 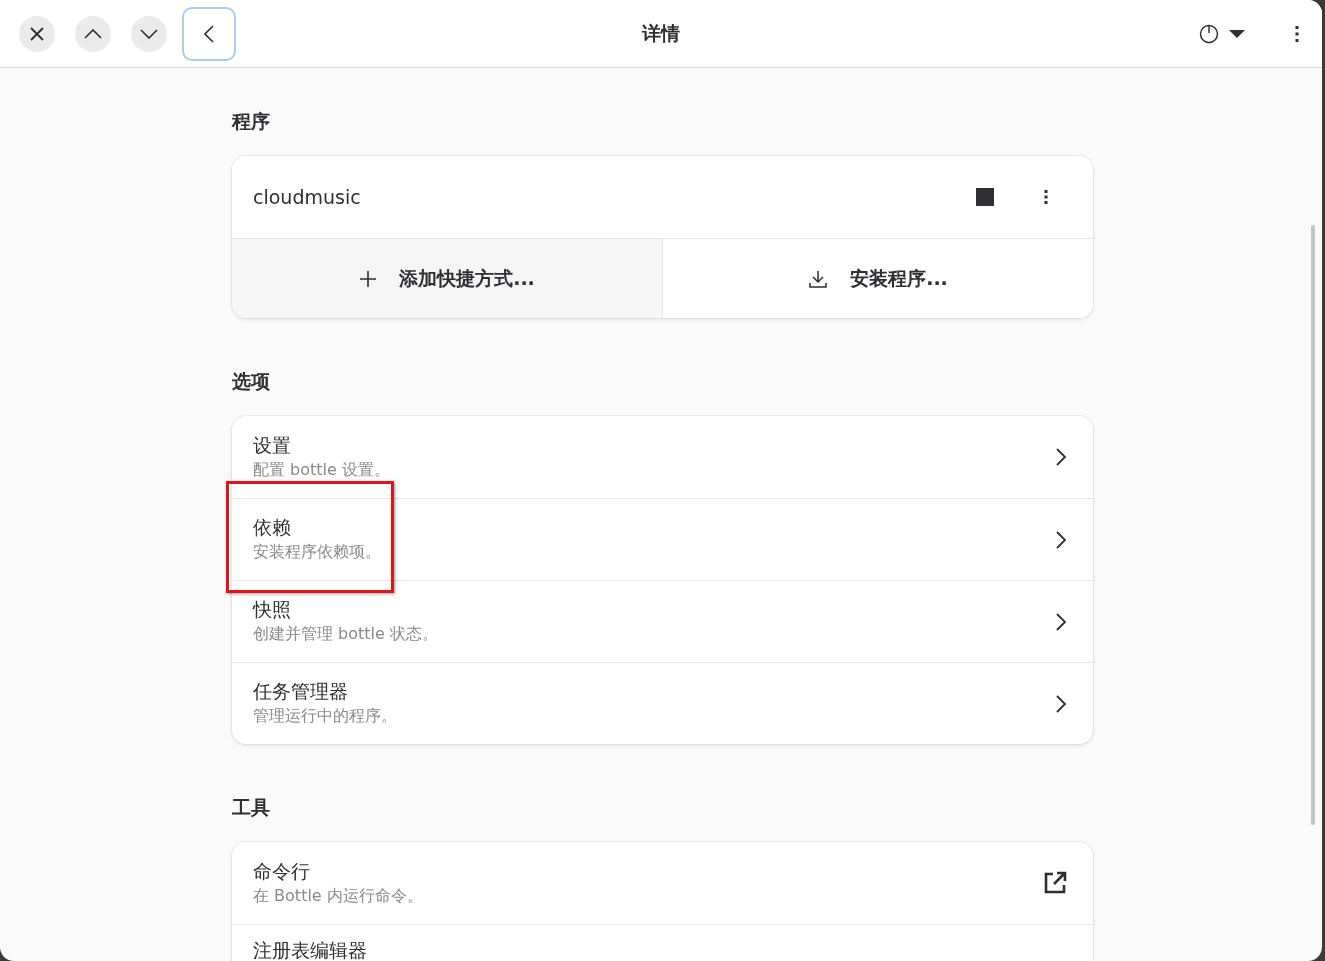 What do you see at coordinates (1297, 33) in the screenshot?
I see `menu-icon` at bounding box center [1297, 33].